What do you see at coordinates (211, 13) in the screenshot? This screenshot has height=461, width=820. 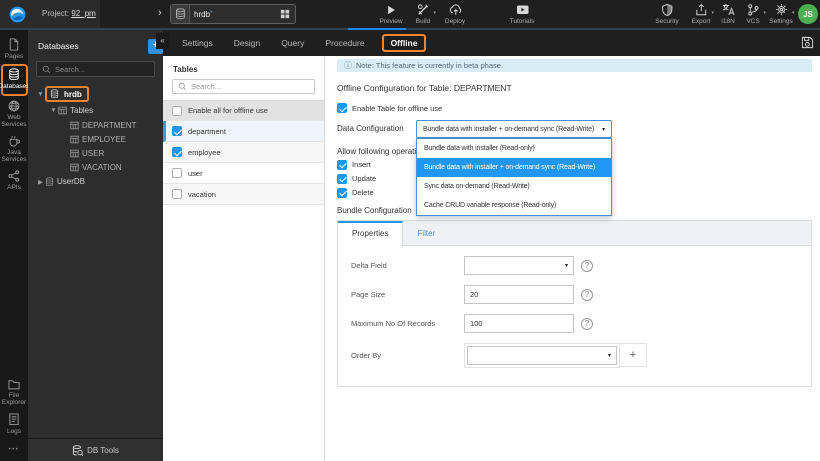 I see `modified-marker: *` at bounding box center [211, 13].